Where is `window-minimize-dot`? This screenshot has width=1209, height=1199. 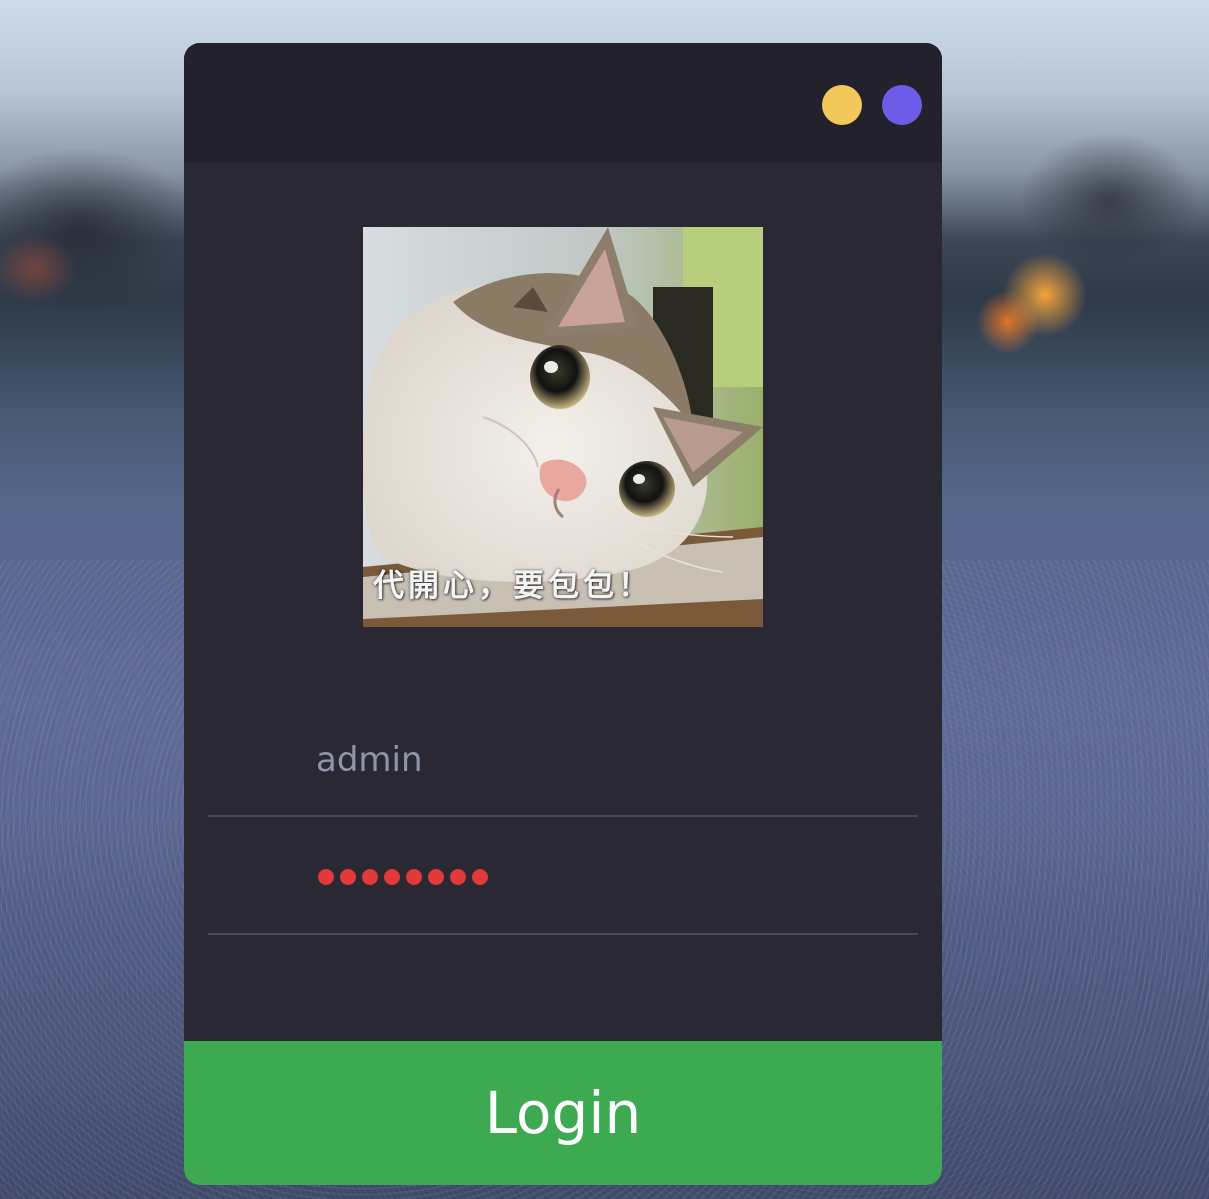 window-minimize-dot is located at coordinates (842, 105).